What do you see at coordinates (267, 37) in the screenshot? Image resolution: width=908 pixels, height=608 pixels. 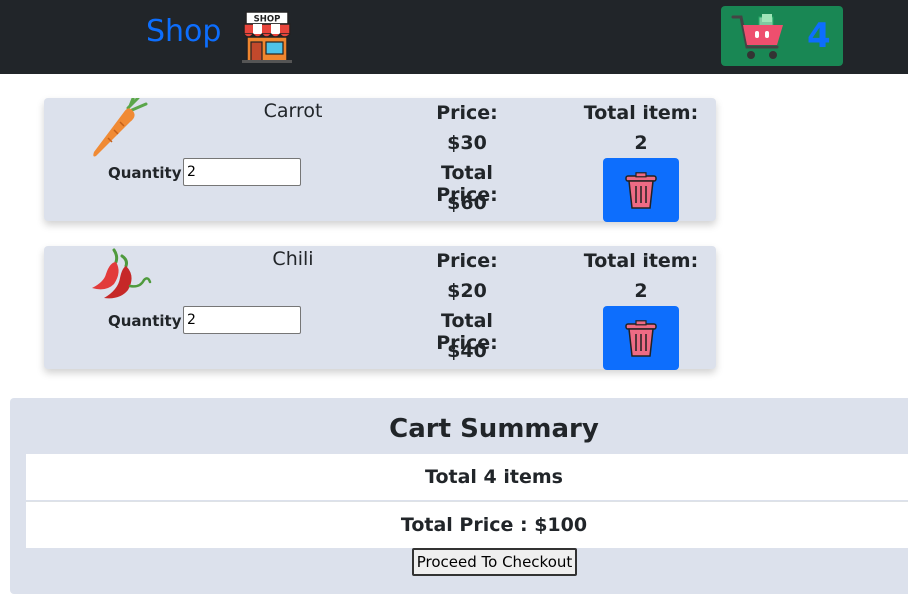 I see `shop-storefront-icon: SHOP` at bounding box center [267, 37].